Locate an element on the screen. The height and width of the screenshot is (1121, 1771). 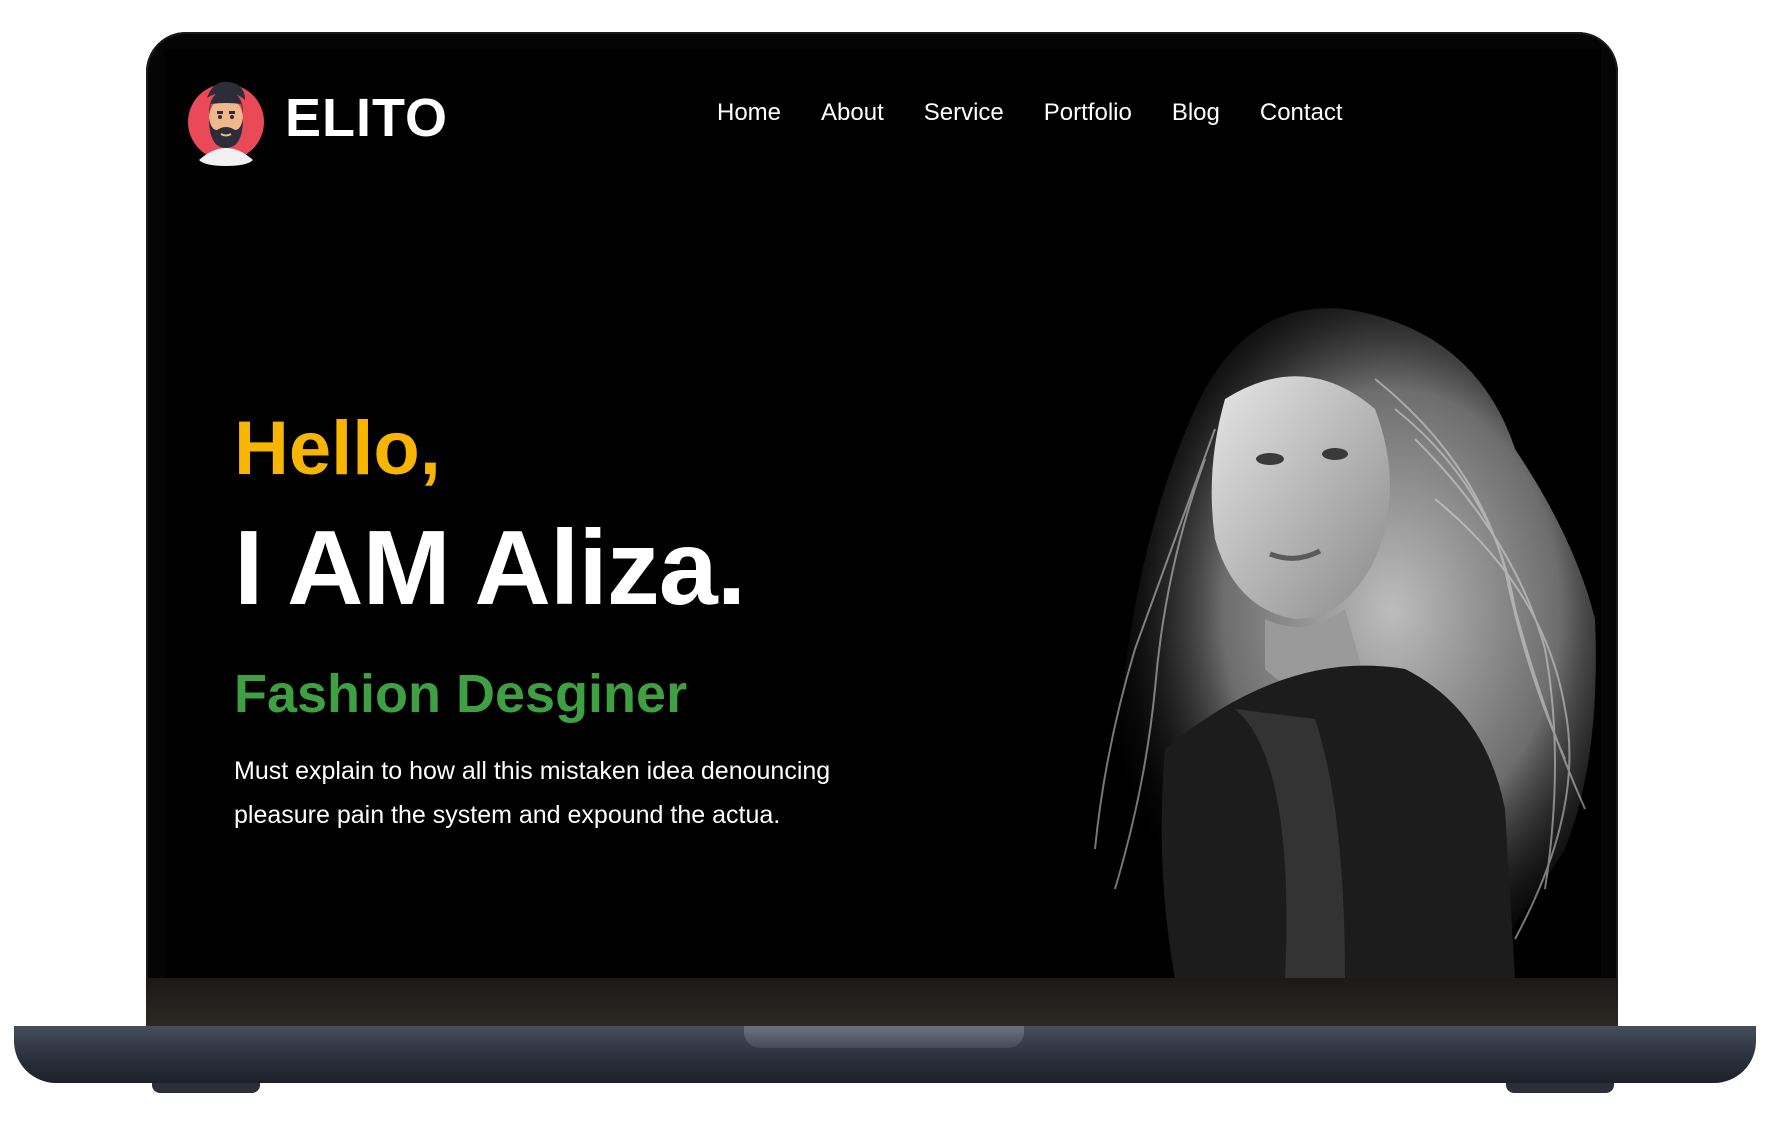
nav-link-about: About is located at coordinates (852, 113).